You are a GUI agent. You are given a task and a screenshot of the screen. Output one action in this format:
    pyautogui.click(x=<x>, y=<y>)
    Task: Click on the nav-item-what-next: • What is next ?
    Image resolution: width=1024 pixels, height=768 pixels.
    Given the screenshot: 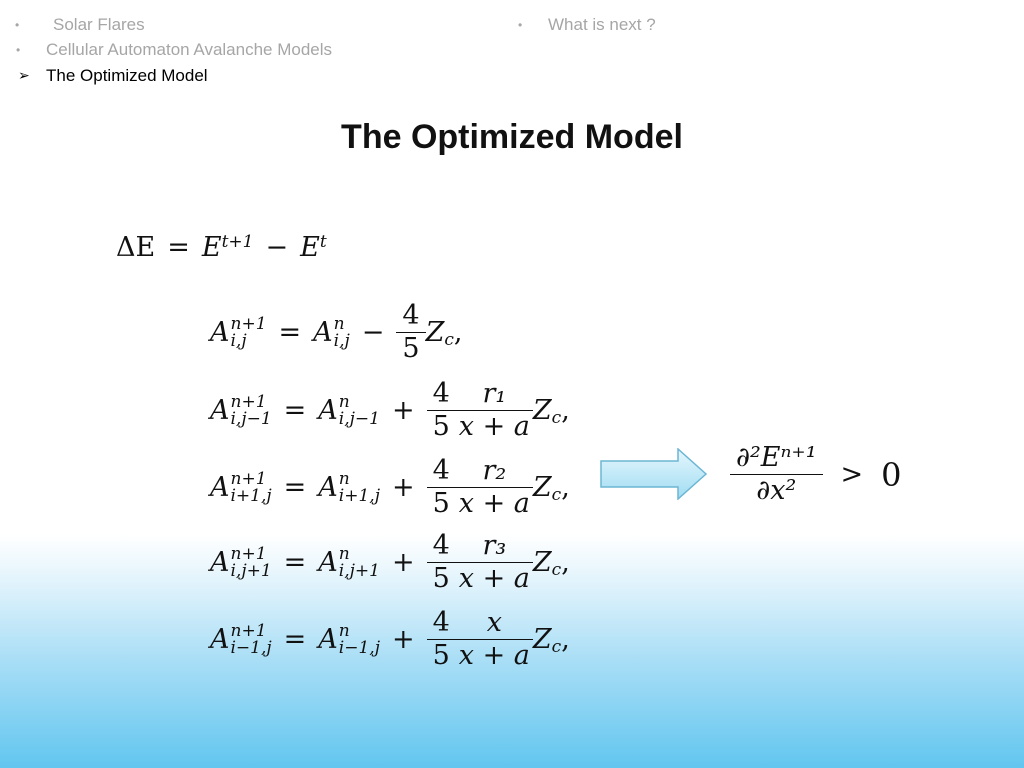 What is the action you would take?
    pyautogui.click(x=587, y=25)
    